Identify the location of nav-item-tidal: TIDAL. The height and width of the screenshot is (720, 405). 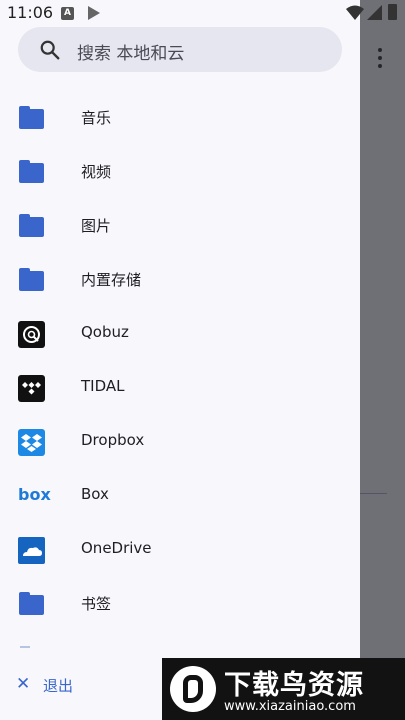
(180, 388).